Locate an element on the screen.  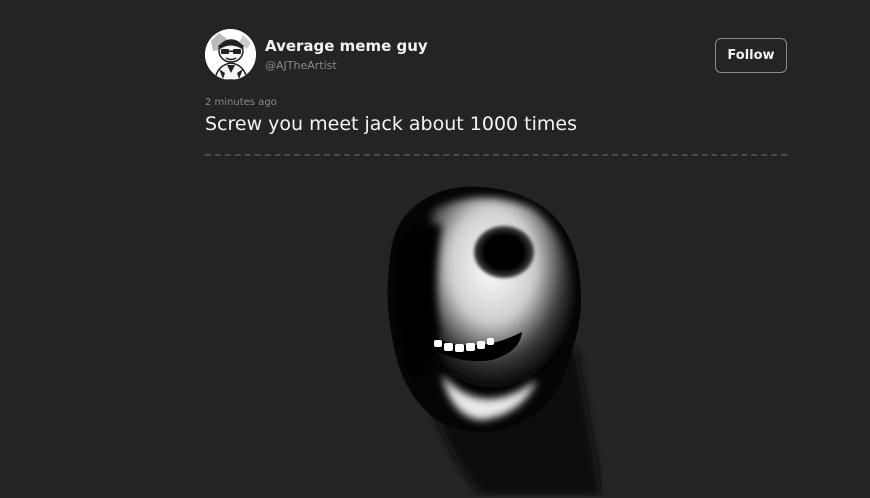
post-text: Screw you meet jack about 1000 times is located at coordinates (391, 124).